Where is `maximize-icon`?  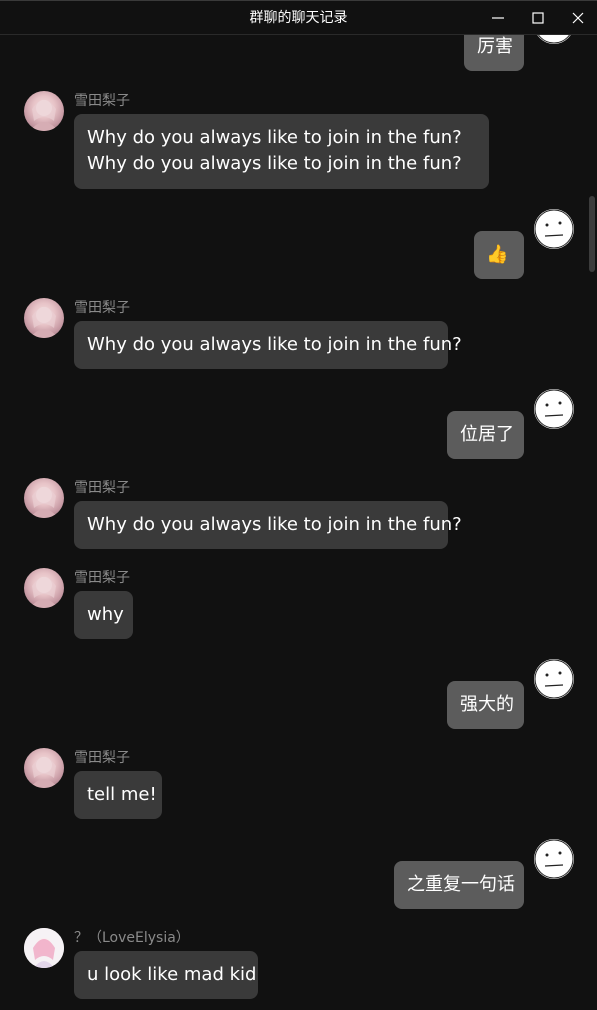 maximize-icon is located at coordinates (538, 18).